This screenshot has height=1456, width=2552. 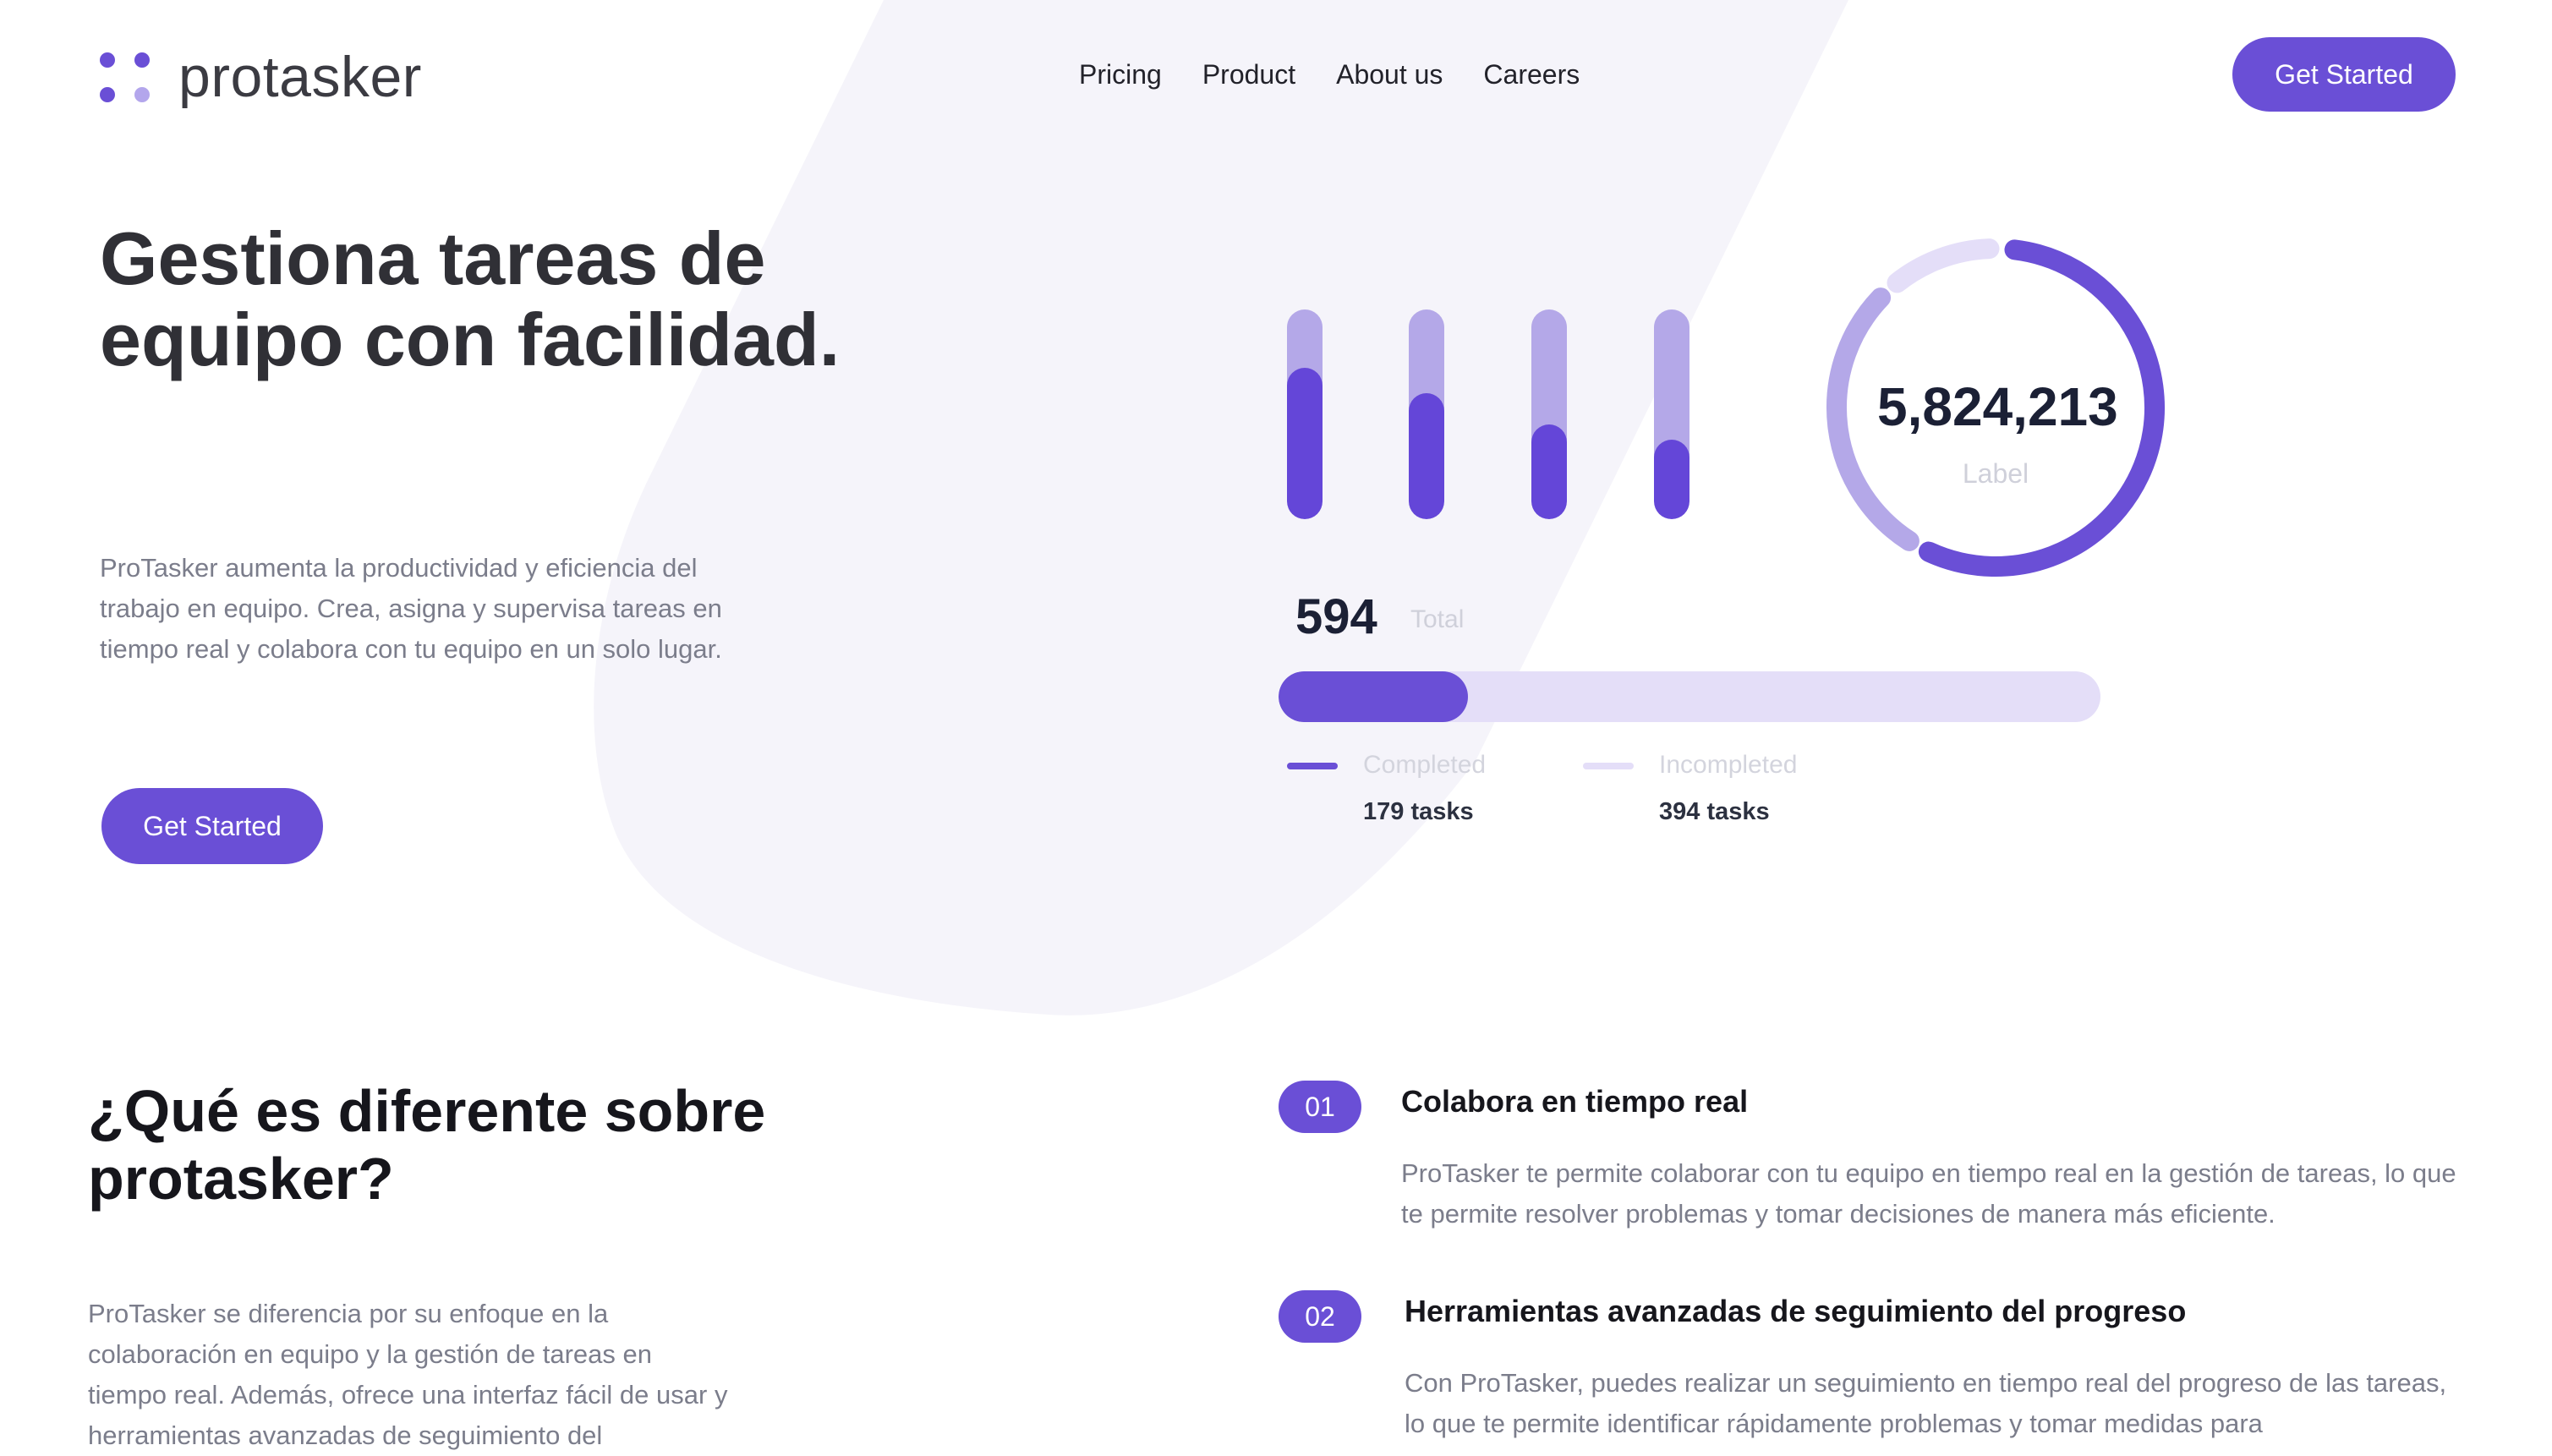 What do you see at coordinates (2344, 74) in the screenshot?
I see `header-get-started-button: Get Started` at bounding box center [2344, 74].